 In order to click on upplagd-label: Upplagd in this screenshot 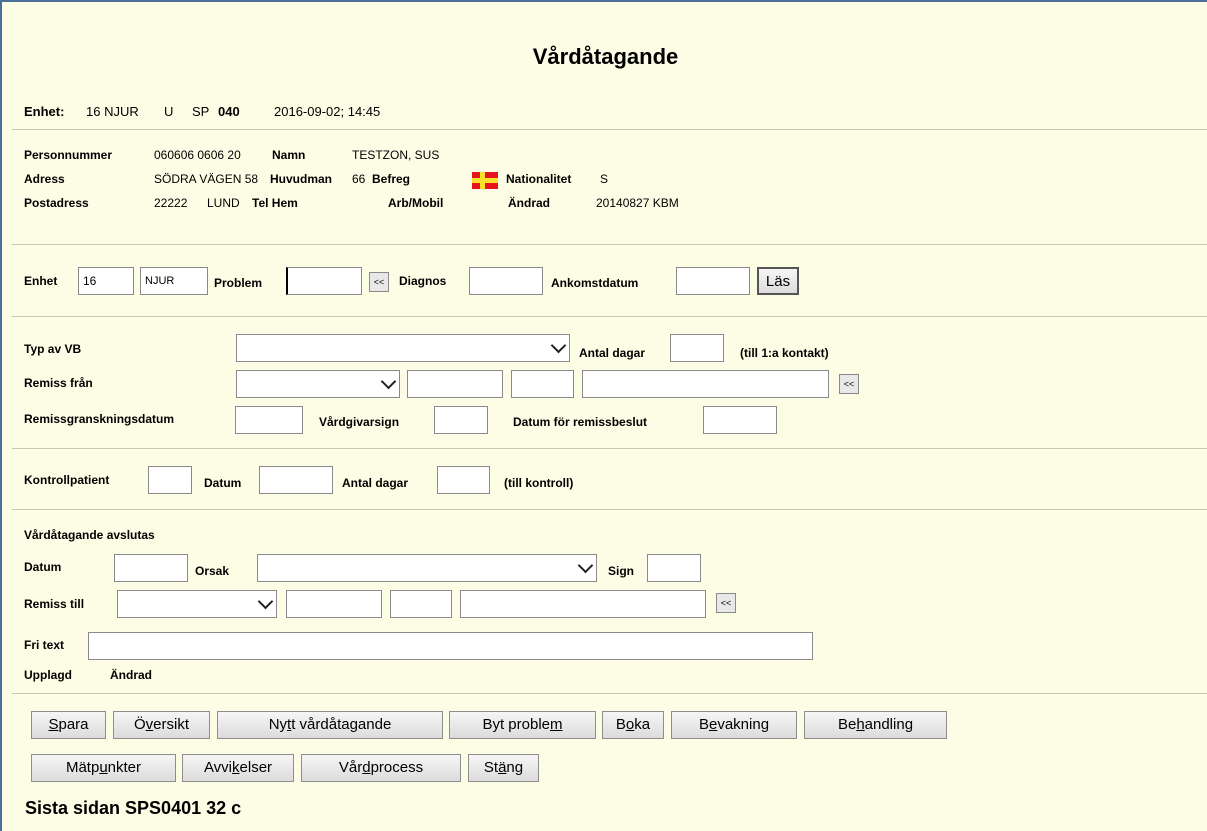, I will do `click(48, 675)`.